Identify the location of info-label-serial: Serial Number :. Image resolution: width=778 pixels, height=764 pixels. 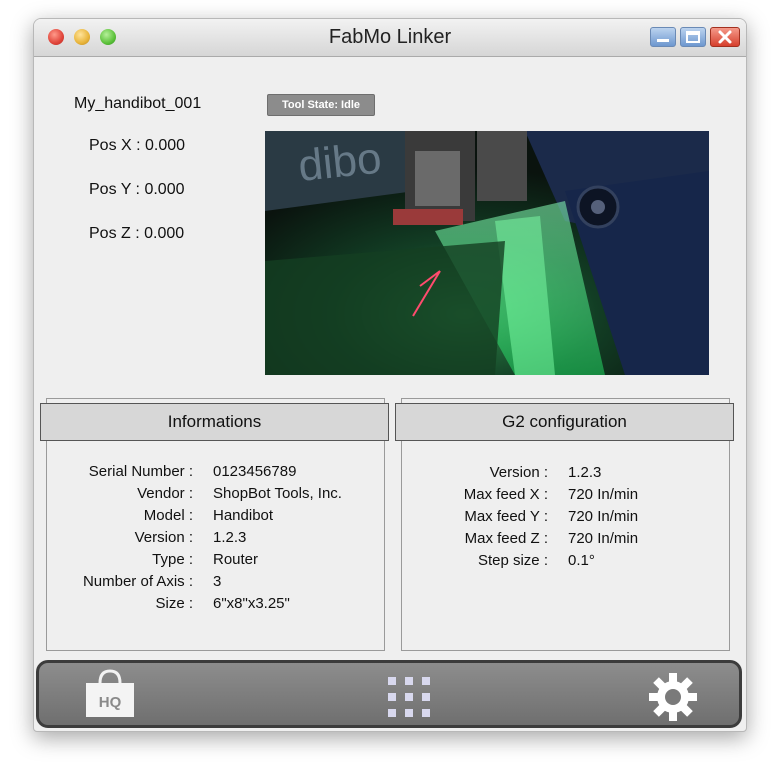
(140, 471).